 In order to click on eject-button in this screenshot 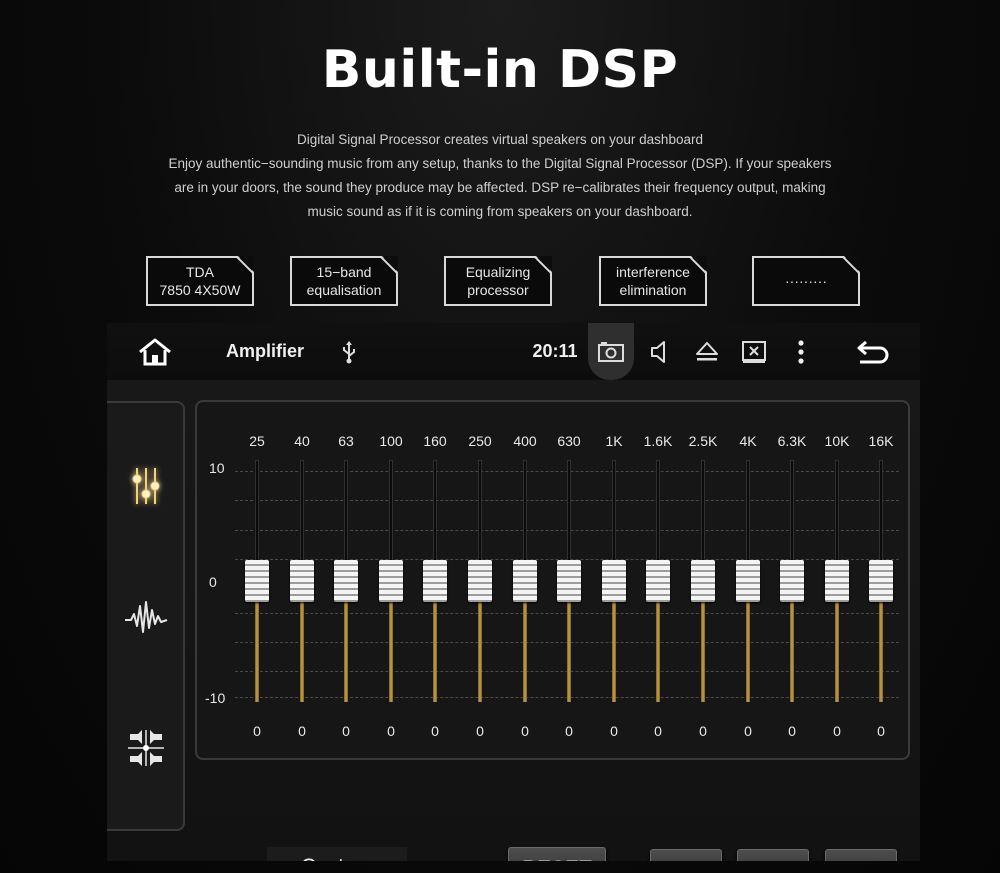, I will do `click(707, 351)`.